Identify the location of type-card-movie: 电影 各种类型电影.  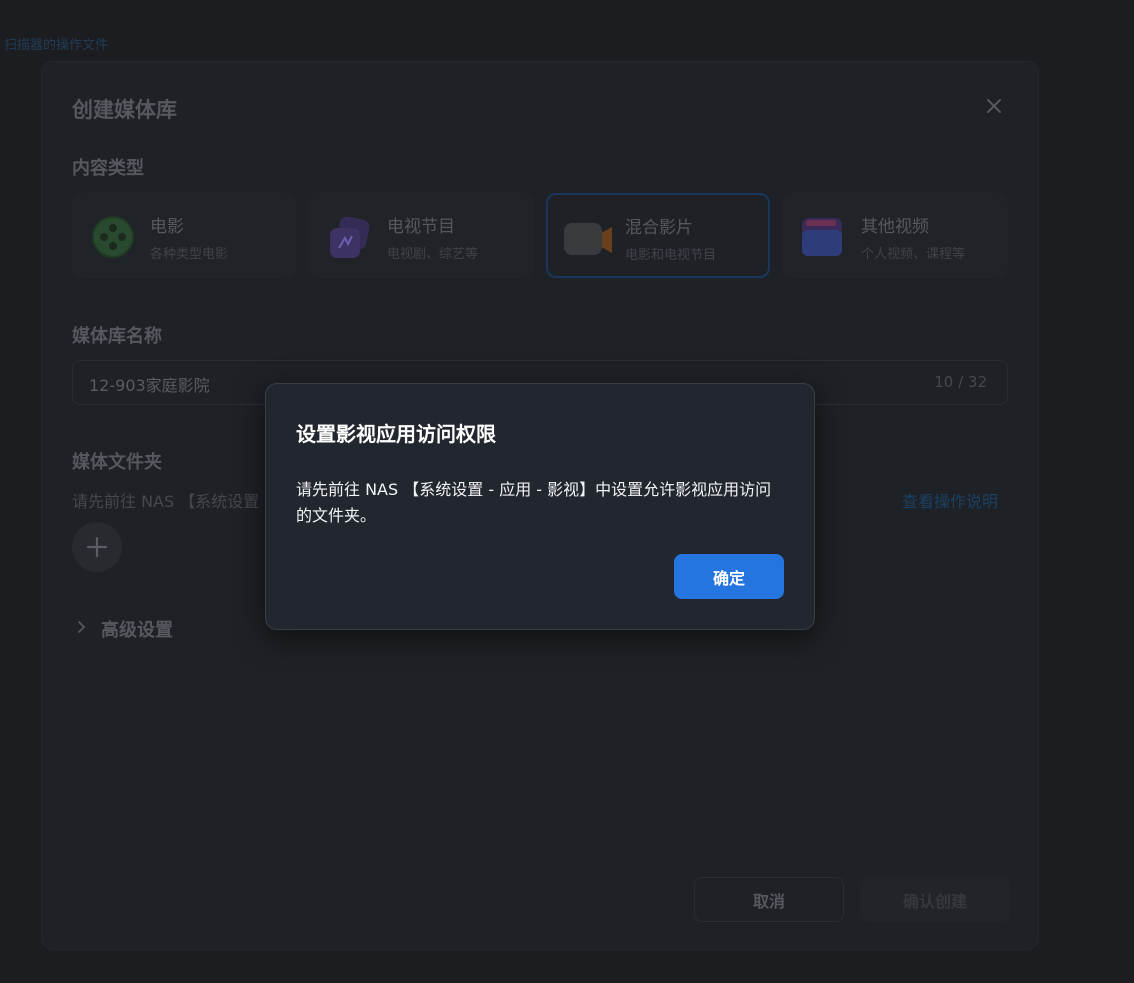
(184, 235).